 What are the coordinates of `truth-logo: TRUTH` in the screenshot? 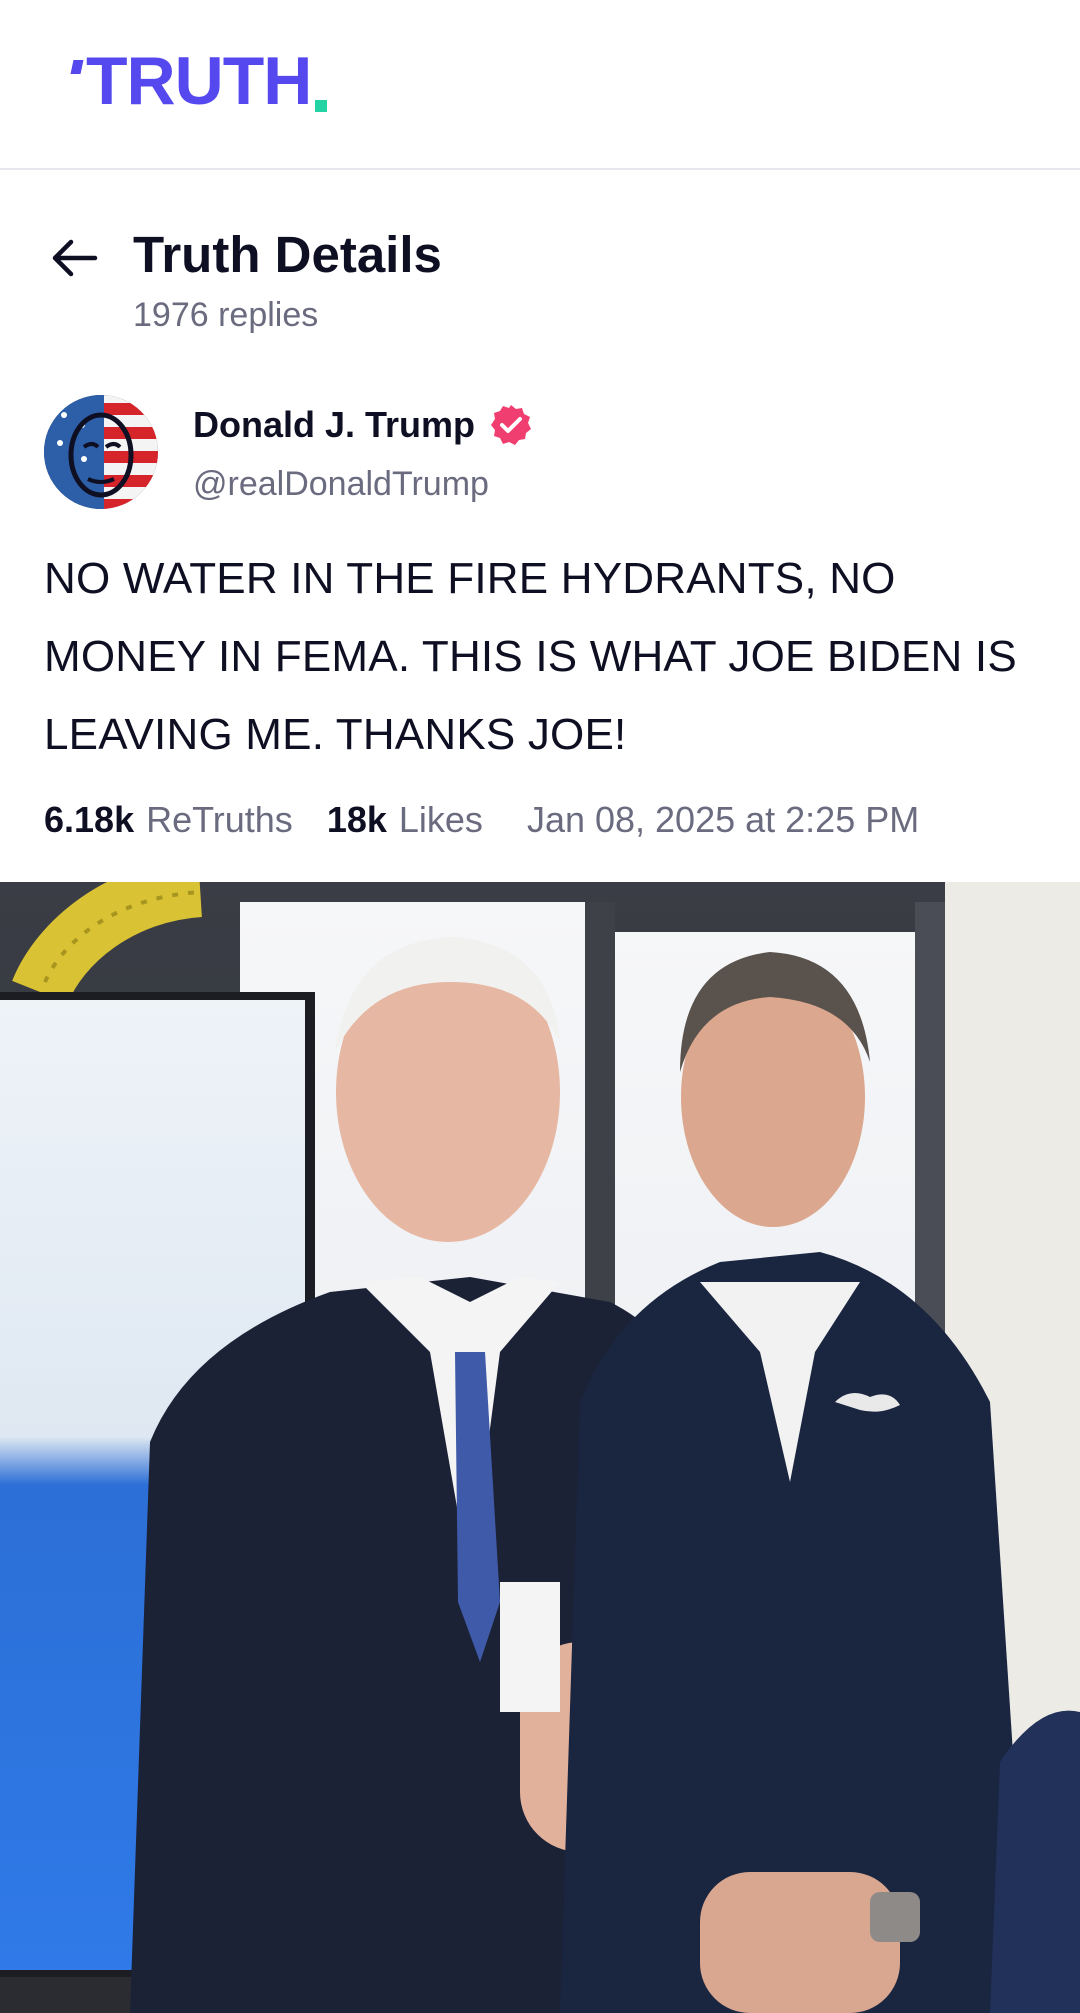 It's located at (199, 81).